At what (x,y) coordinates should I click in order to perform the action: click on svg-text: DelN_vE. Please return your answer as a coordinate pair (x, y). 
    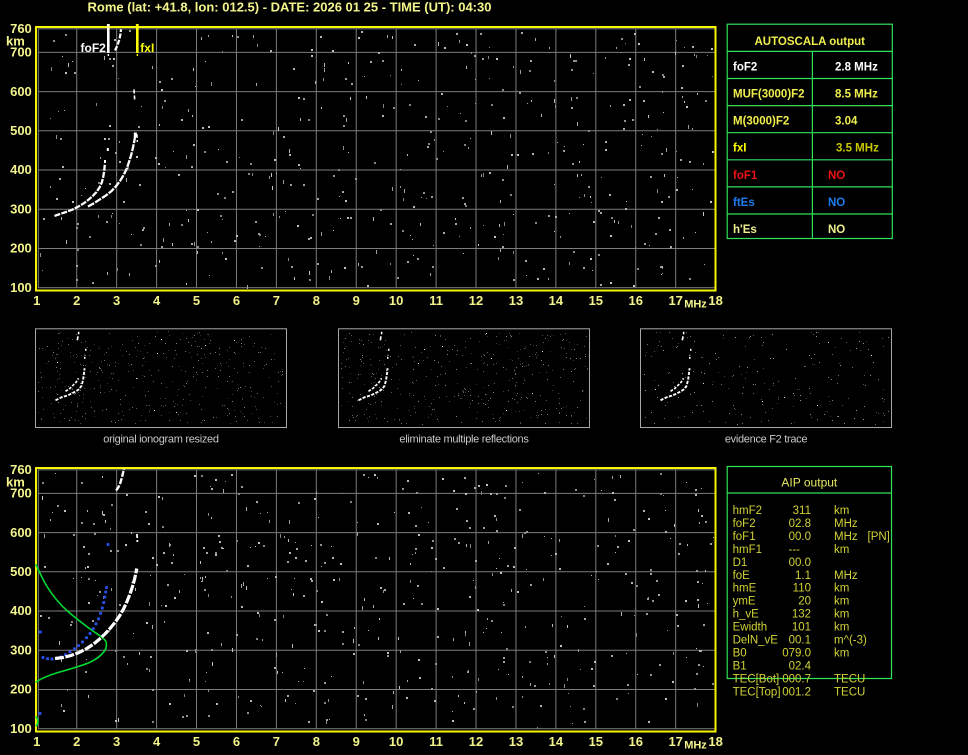
    Looking at the image, I should click on (756, 641).